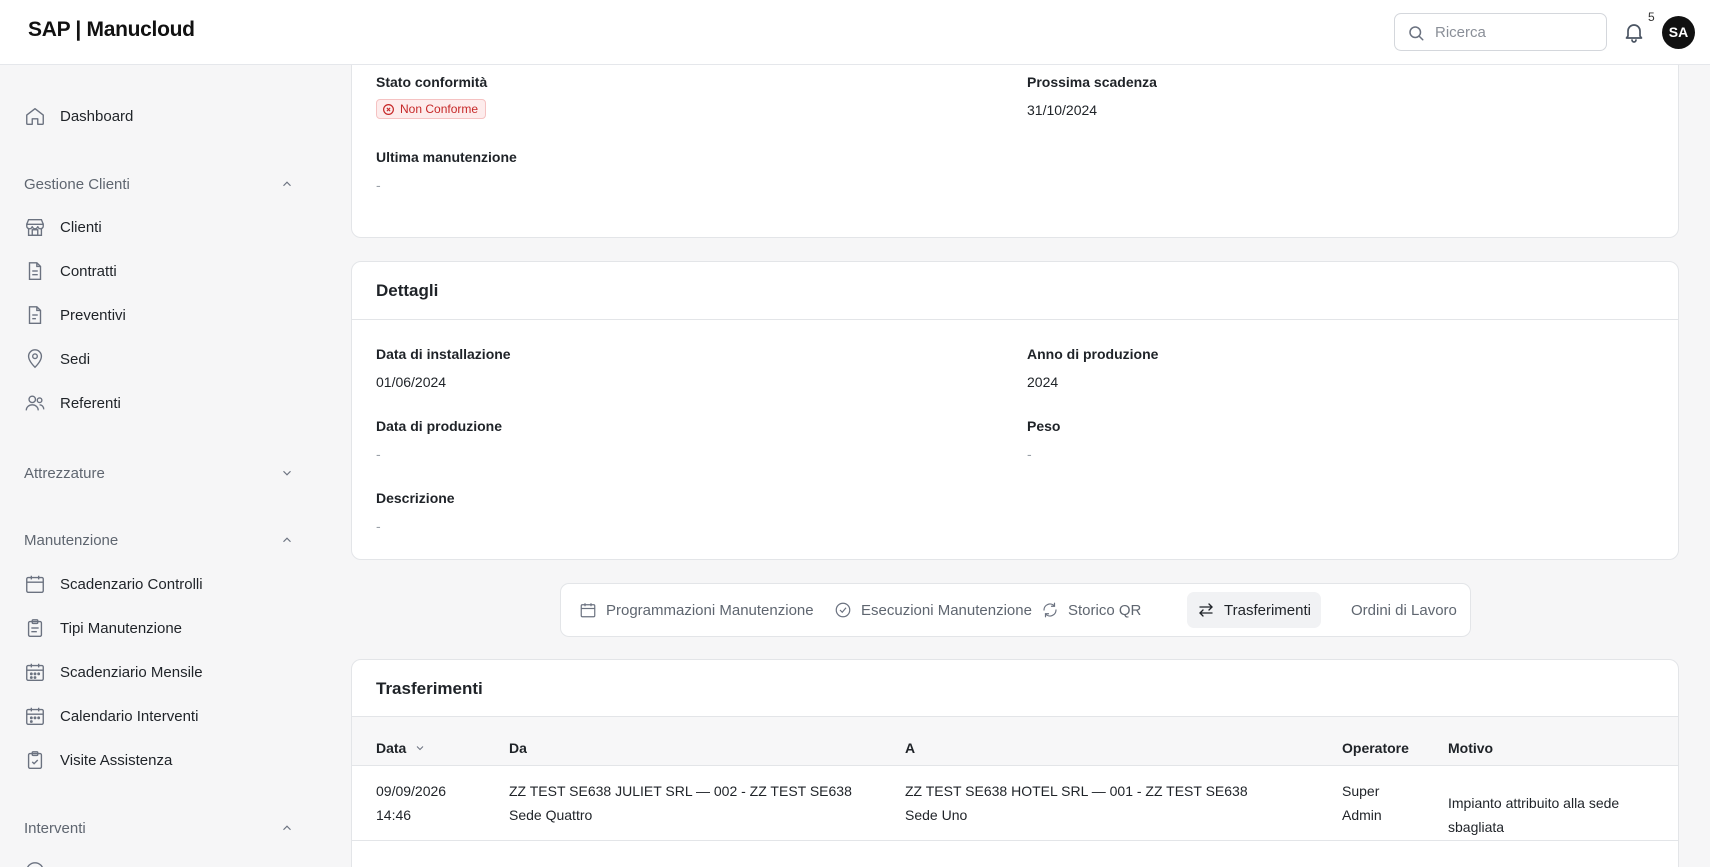 This screenshot has width=1710, height=867. What do you see at coordinates (131, 584) in the screenshot?
I see `sidebar-item-label: Scadenzario Controlli` at bounding box center [131, 584].